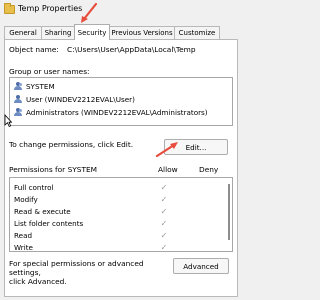 The height and width of the screenshot is (300, 320). I want to click on mouse-cursor-icon, so click(8, 121).